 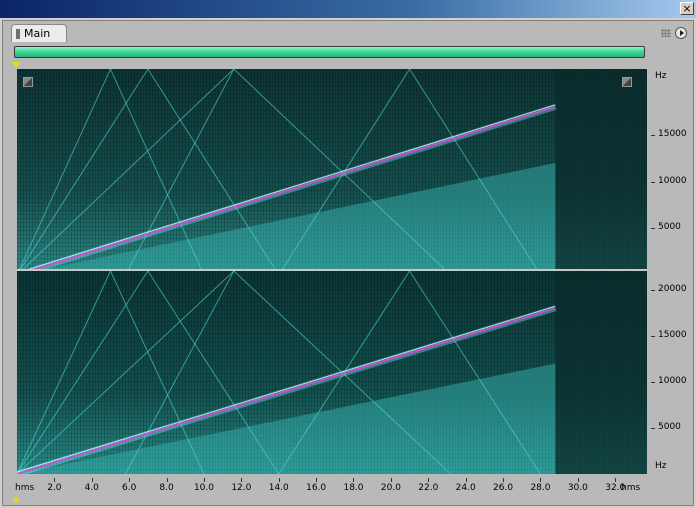 I want to click on time-tick-label: 20.0, so click(x=390, y=488).